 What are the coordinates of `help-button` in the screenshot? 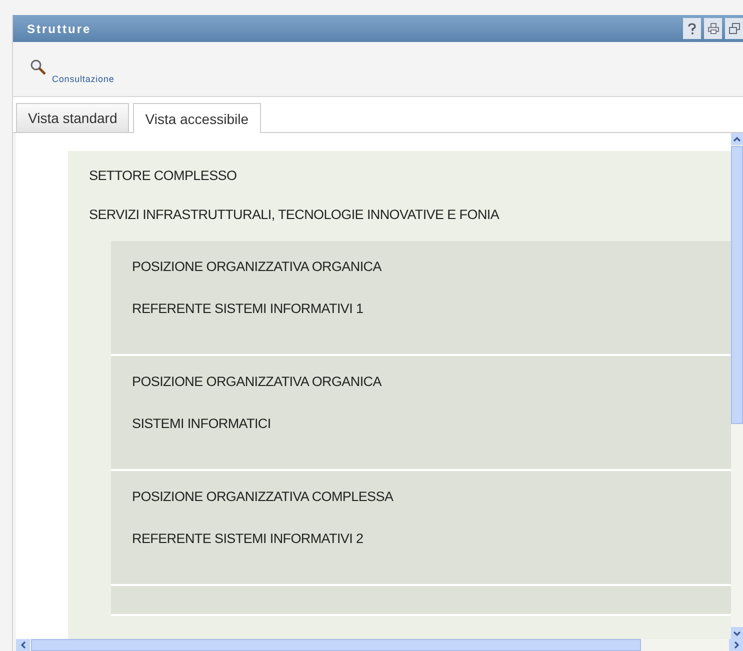 It's located at (692, 28).